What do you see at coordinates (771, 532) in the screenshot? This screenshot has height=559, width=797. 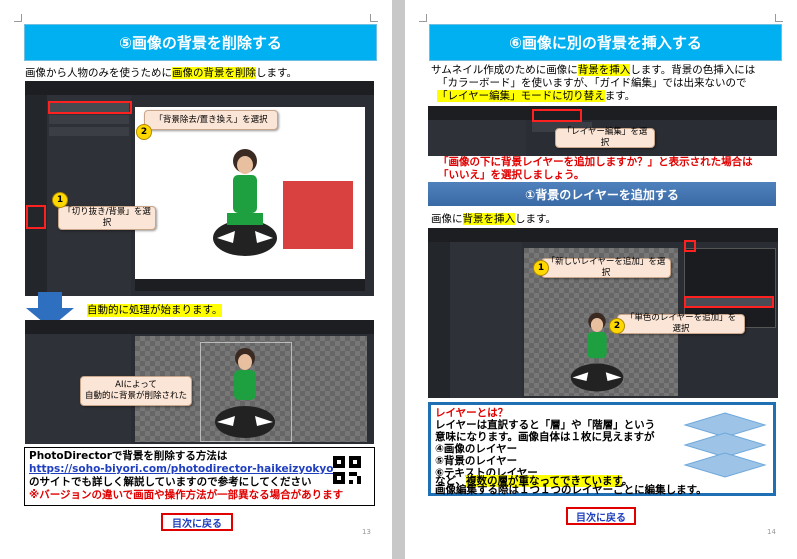 I see `page-number: 14` at bounding box center [771, 532].